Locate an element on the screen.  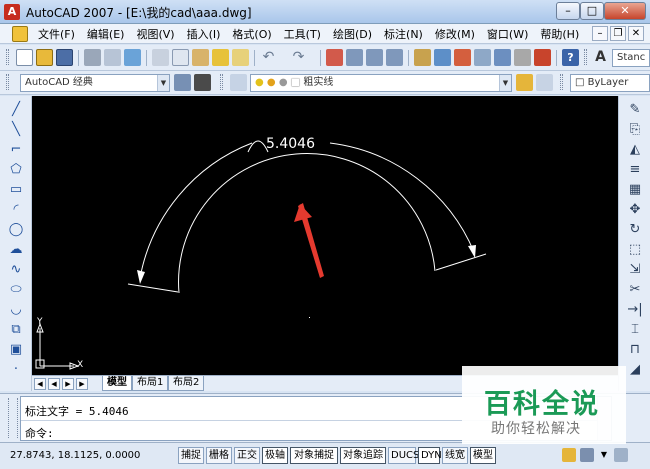
join-icon: ⊓ is located at coordinates (635, 350).